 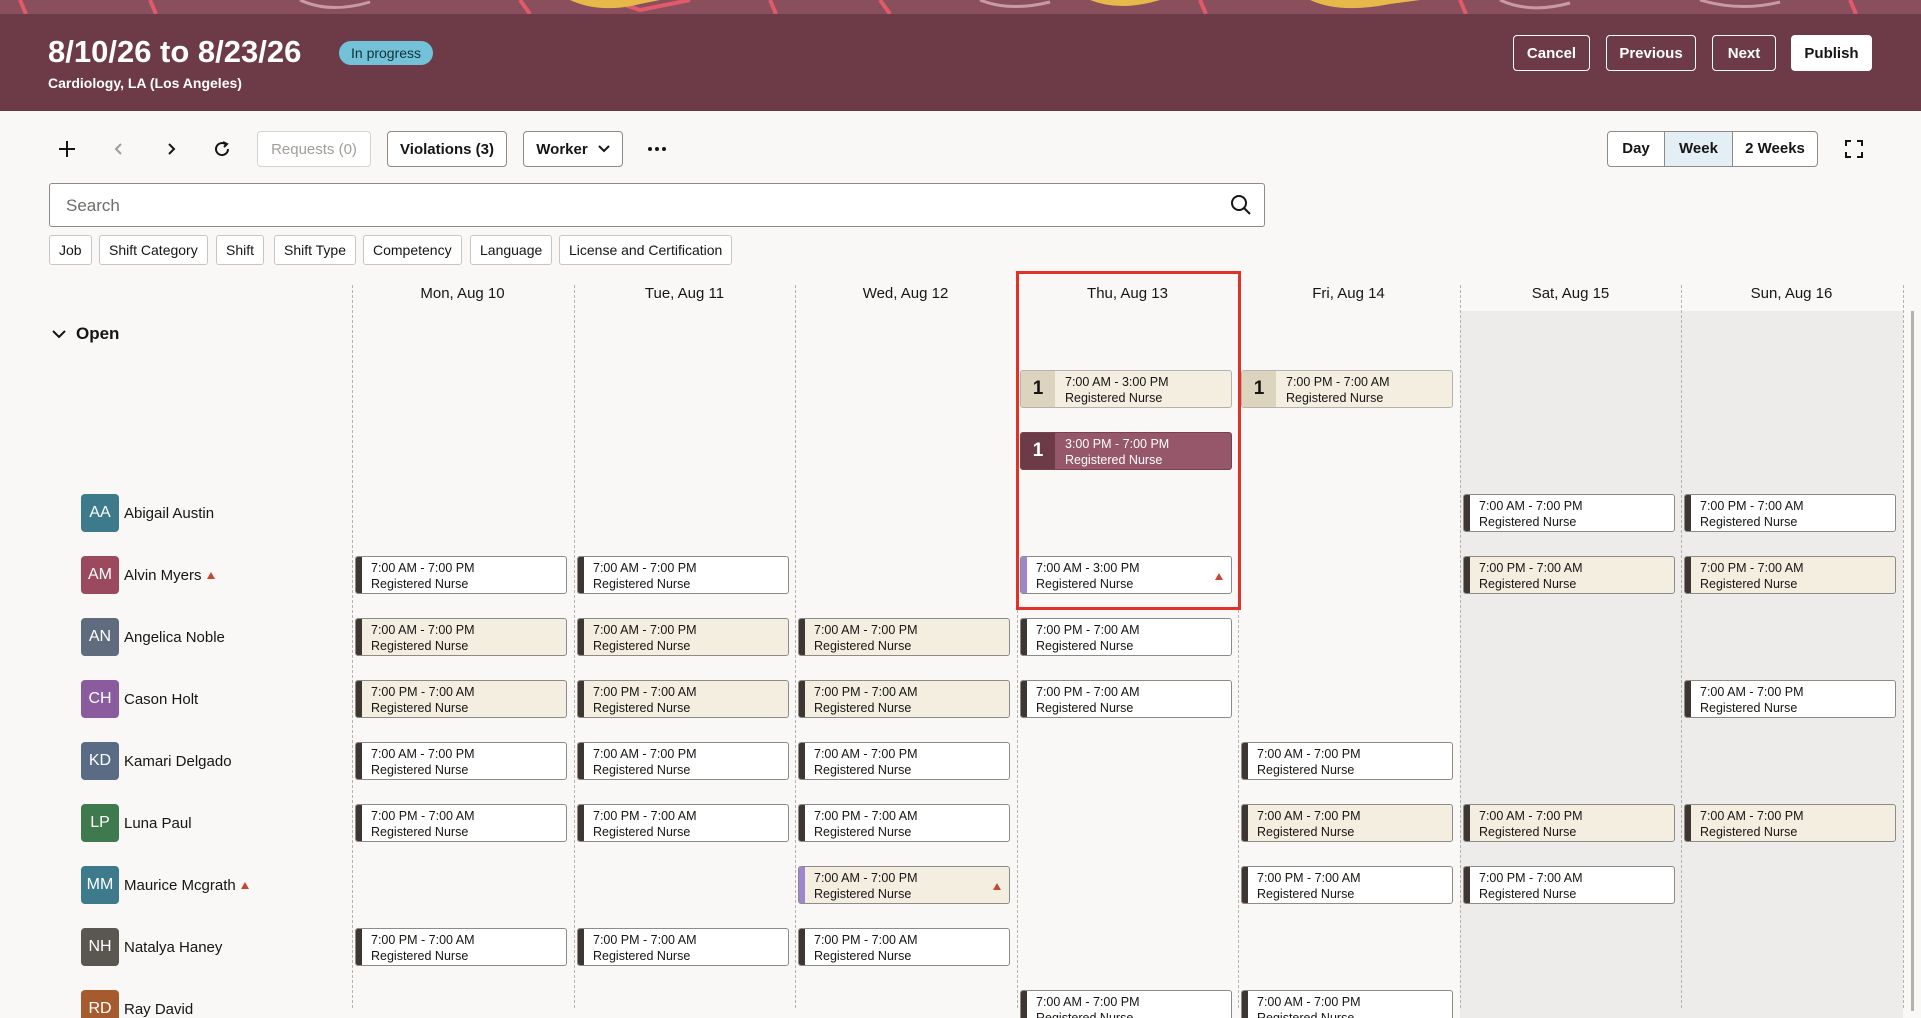 What do you see at coordinates (314, 149) in the screenshot?
I see `requests-button: Requests (0)` at bounding box center [314, 149].